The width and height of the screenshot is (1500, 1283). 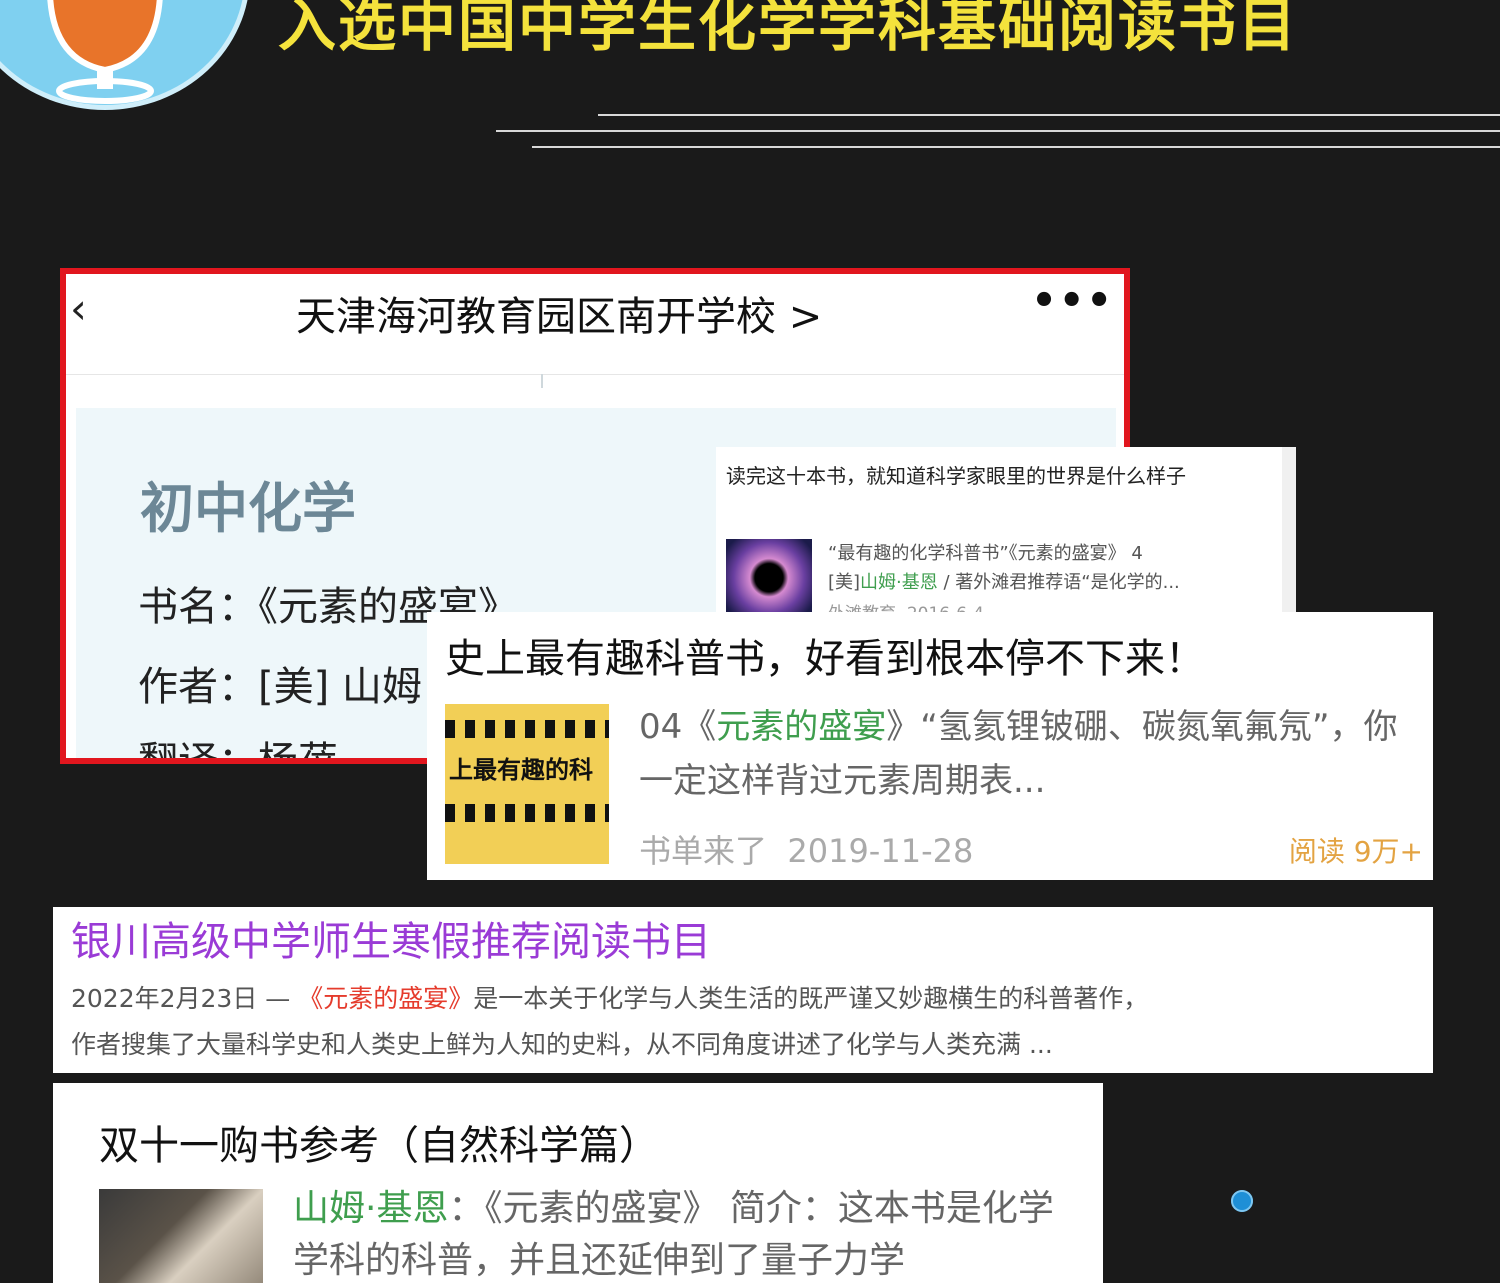 What do you see at coordinates (811, 998) in the screenshot?
I see `snippet-text: 是一本关于化学与人类生活的既严谨又妙趣横生的科普著作，` at bounding box center [811, 998].